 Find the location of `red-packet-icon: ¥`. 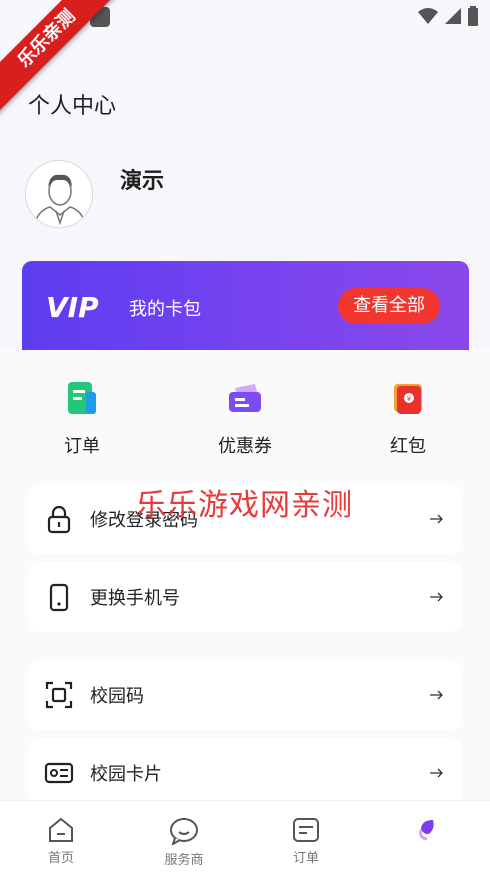

red-packet-icon: ¥ is located at coordinates (408, 399).